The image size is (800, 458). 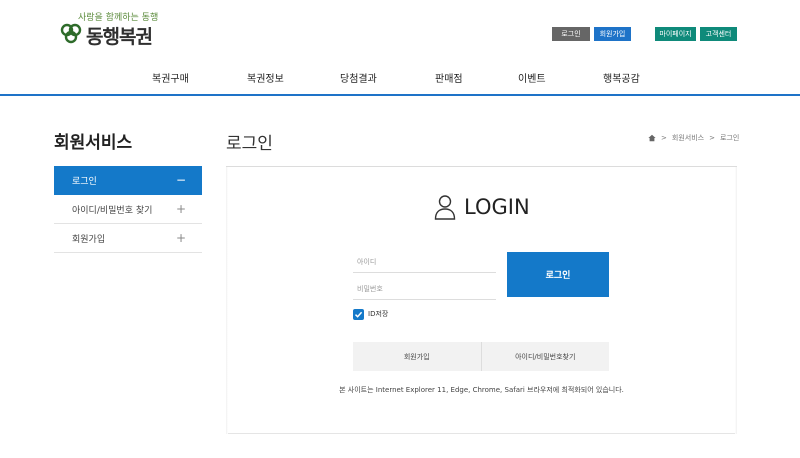 I want to click on sidebar-item-label: 회원가입, so click(x=89, y=239).